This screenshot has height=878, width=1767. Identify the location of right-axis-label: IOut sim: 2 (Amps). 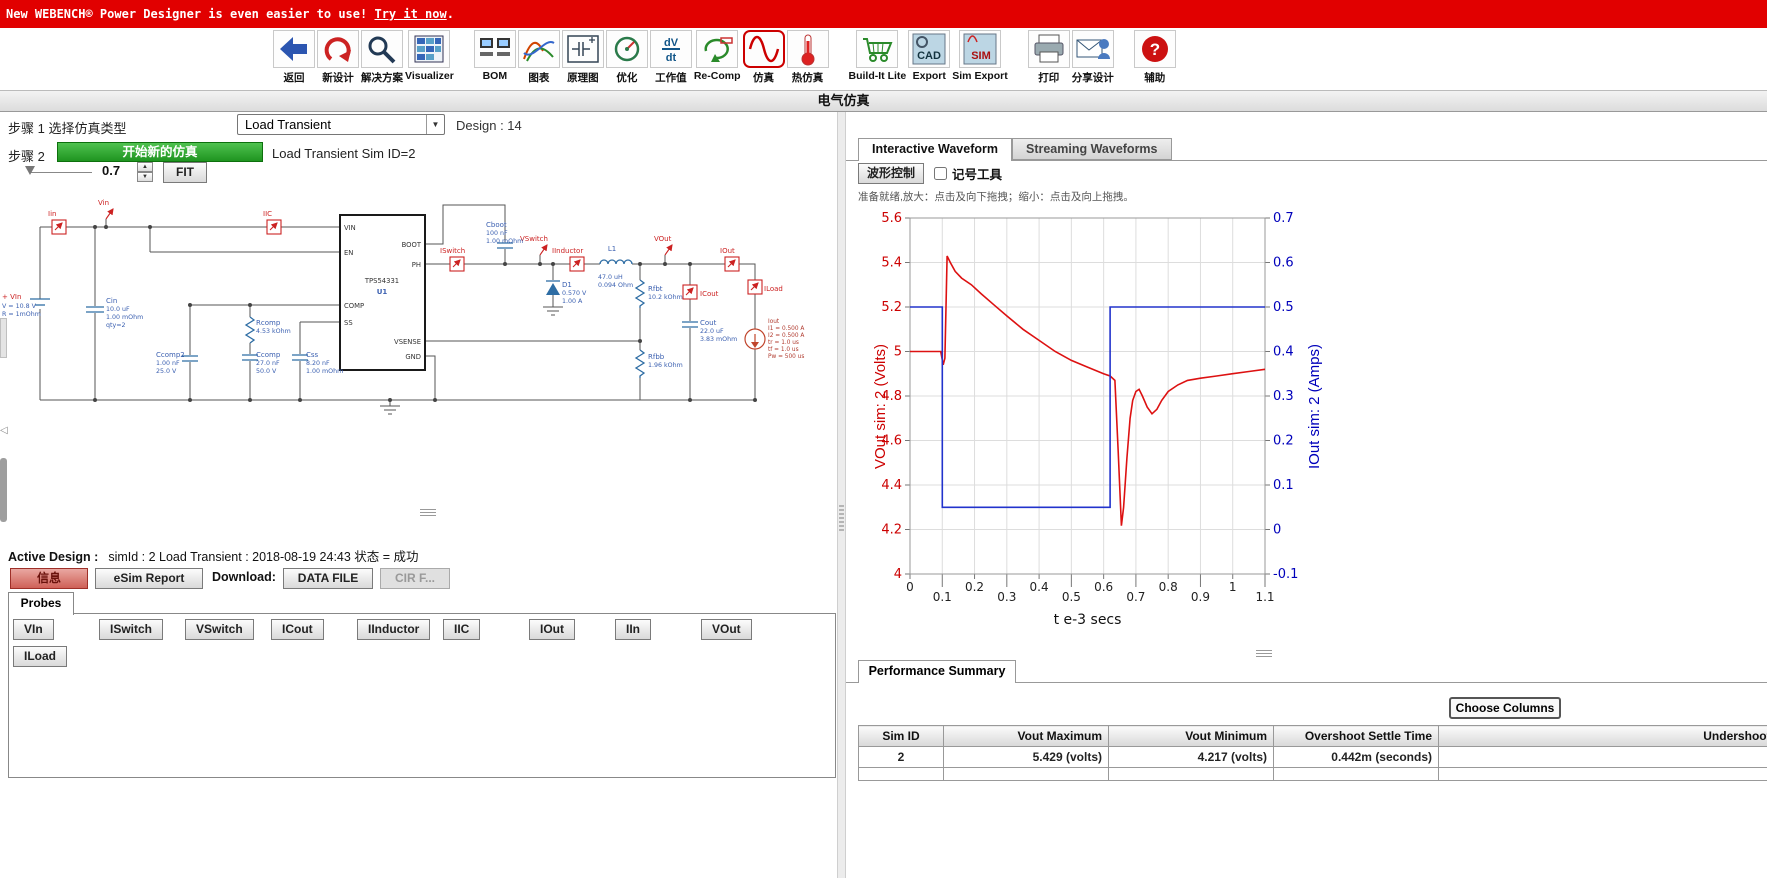
(1314, 406).